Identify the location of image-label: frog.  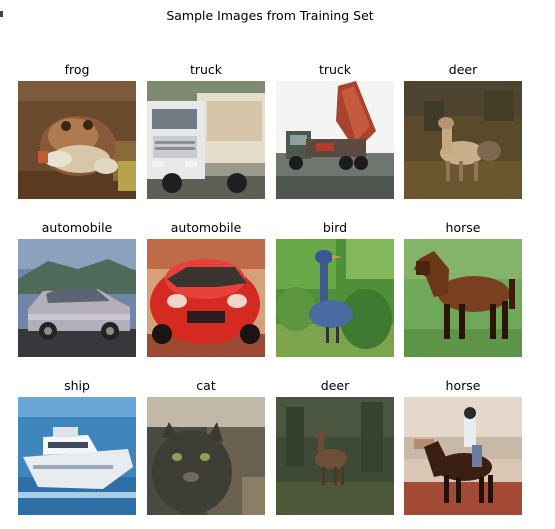
(77, 69).